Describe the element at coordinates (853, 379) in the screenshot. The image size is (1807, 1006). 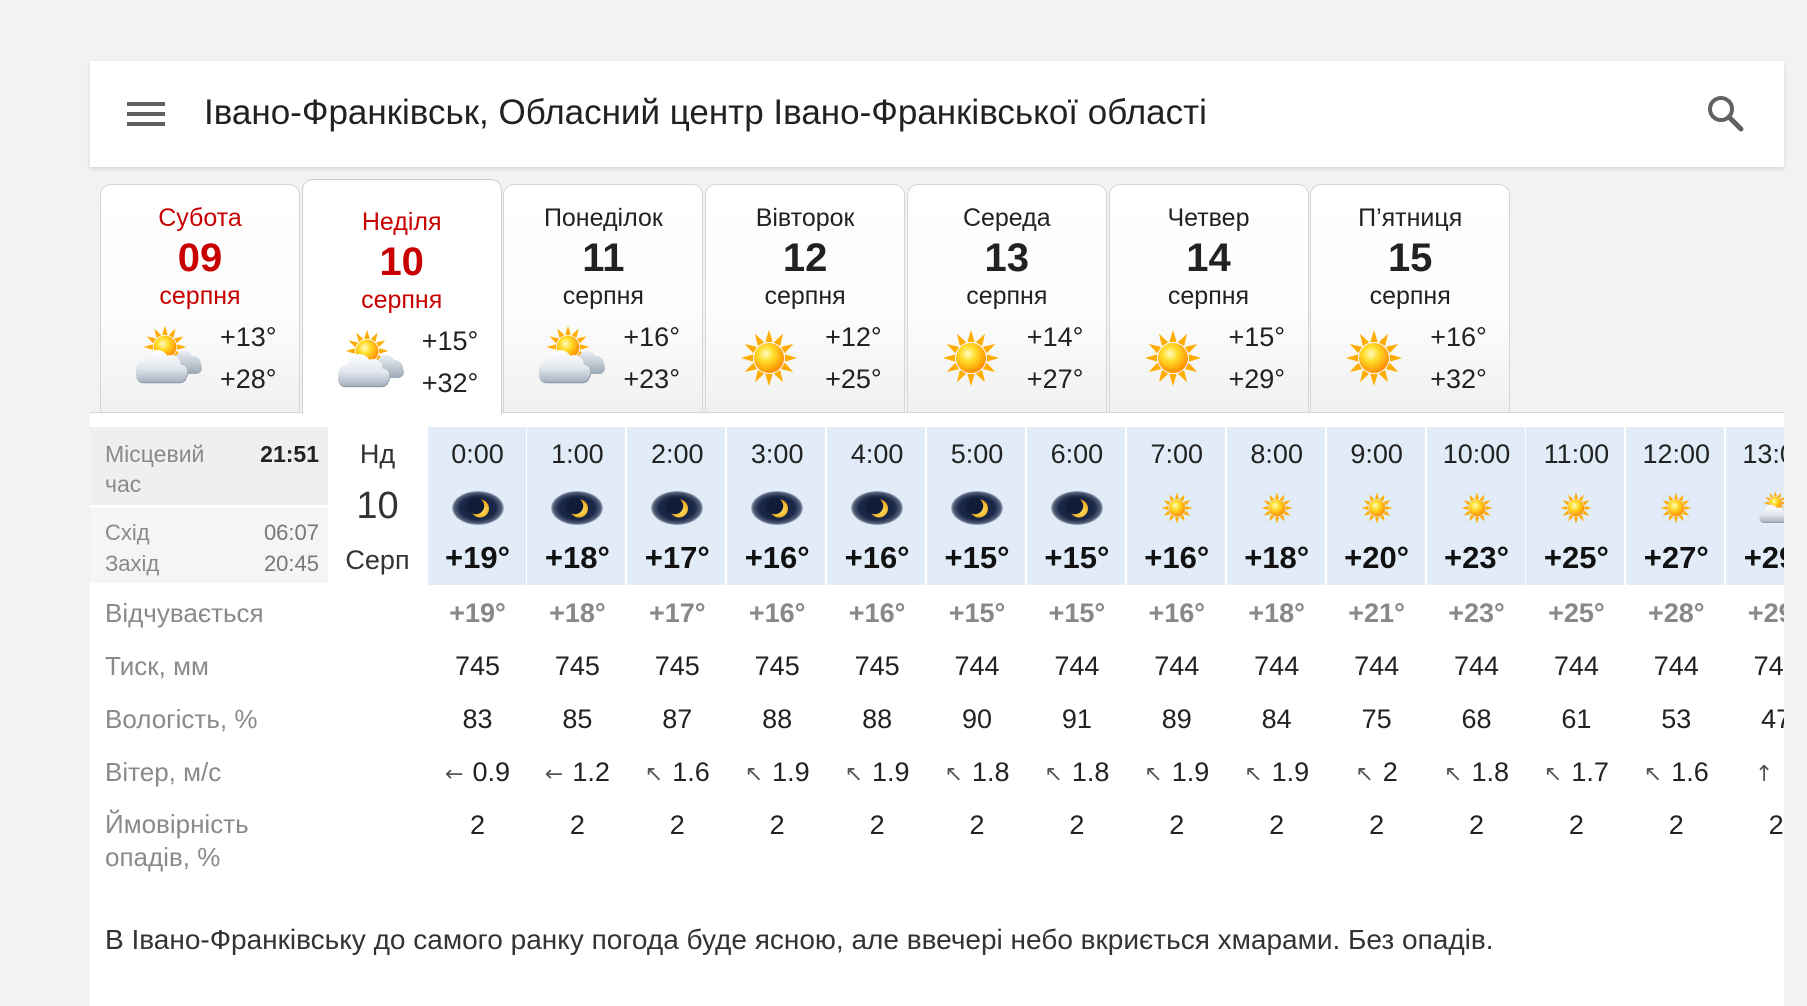
I see `day-tab-max-temp: +25°` at that location.